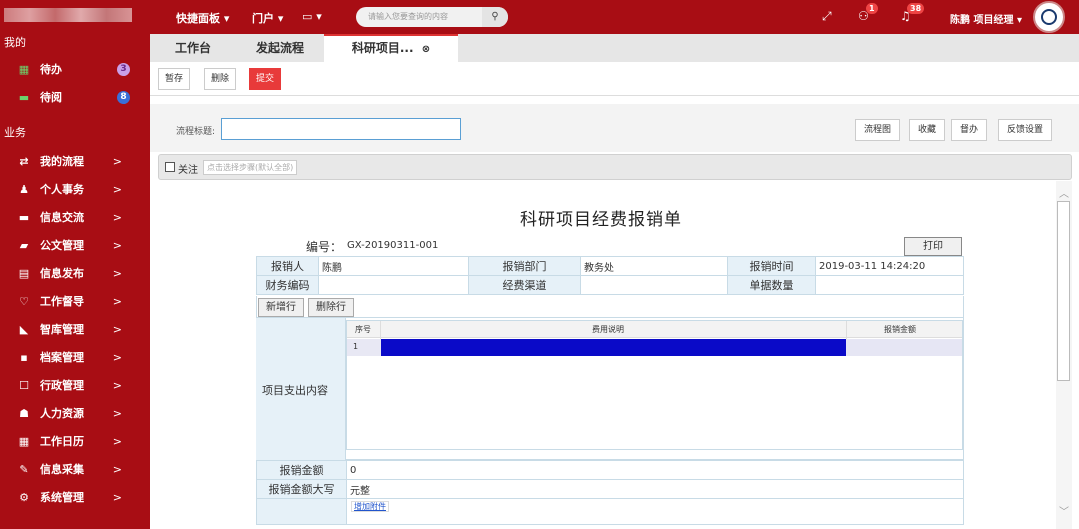 Image resolution: width=1079 pixels, height=529 pixels. Describe the element at coordinates (393, 245) in the screenshot. I see `code-value: GX-20190311-001` at that location.